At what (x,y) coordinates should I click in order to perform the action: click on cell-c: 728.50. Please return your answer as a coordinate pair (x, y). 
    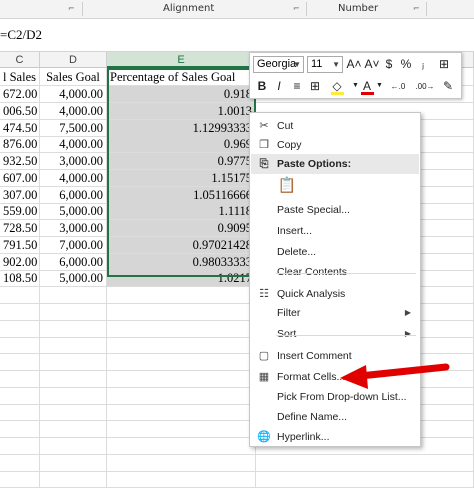
    Looking at the image, I should click on (20, 228).